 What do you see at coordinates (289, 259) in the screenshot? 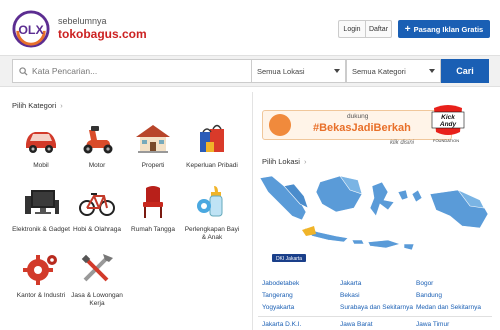
I see `map-selected-region-label: DKI Jakarta` at bounding box center [289, 259].